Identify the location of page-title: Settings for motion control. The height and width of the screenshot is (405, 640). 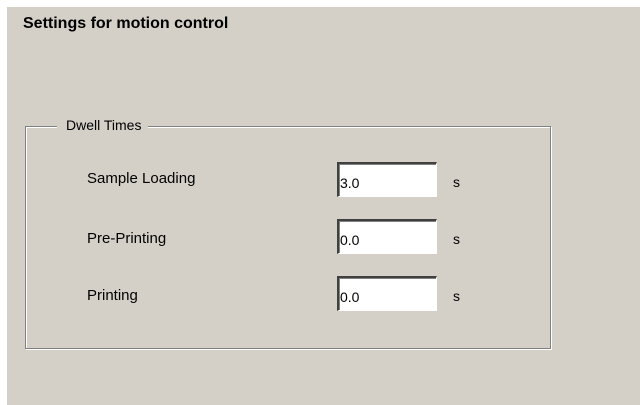
(126, 23).